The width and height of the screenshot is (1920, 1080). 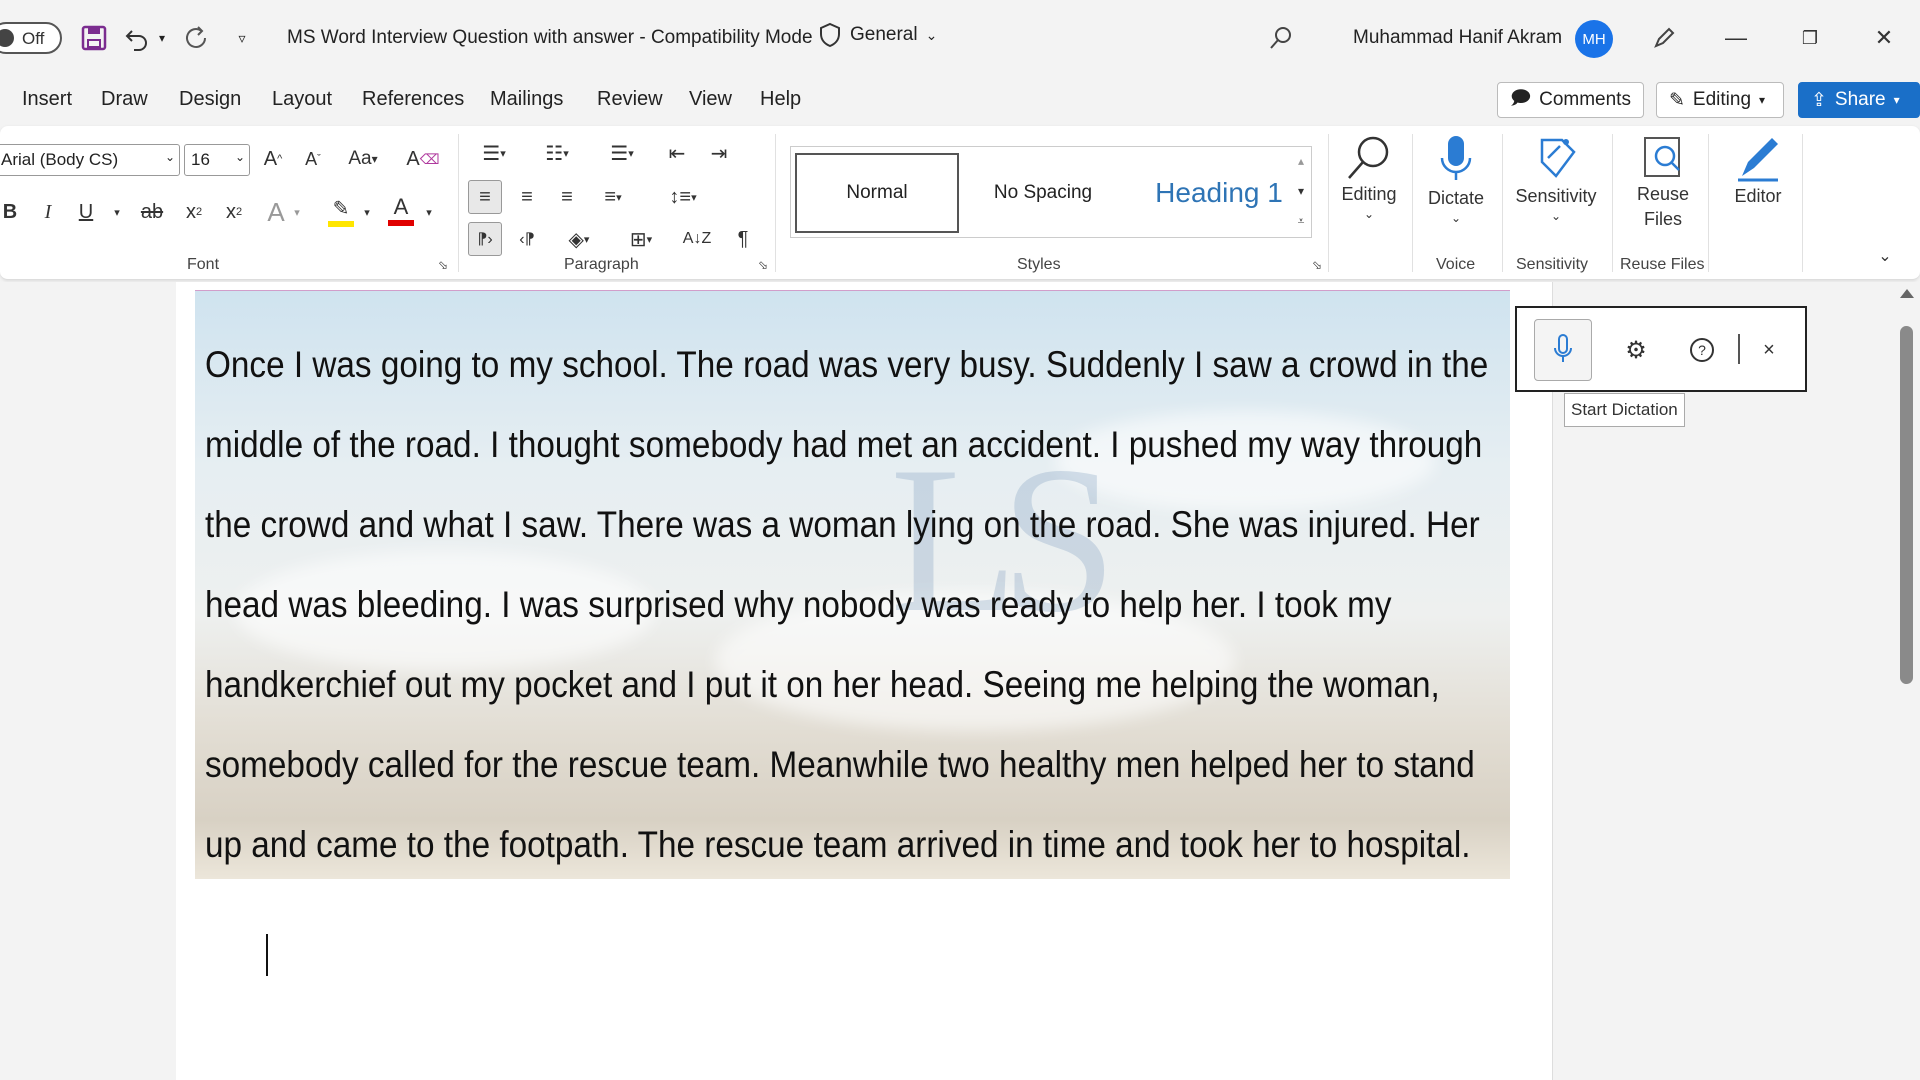 I want to click on sensitivity-label: General, so click(x=884, y=34).